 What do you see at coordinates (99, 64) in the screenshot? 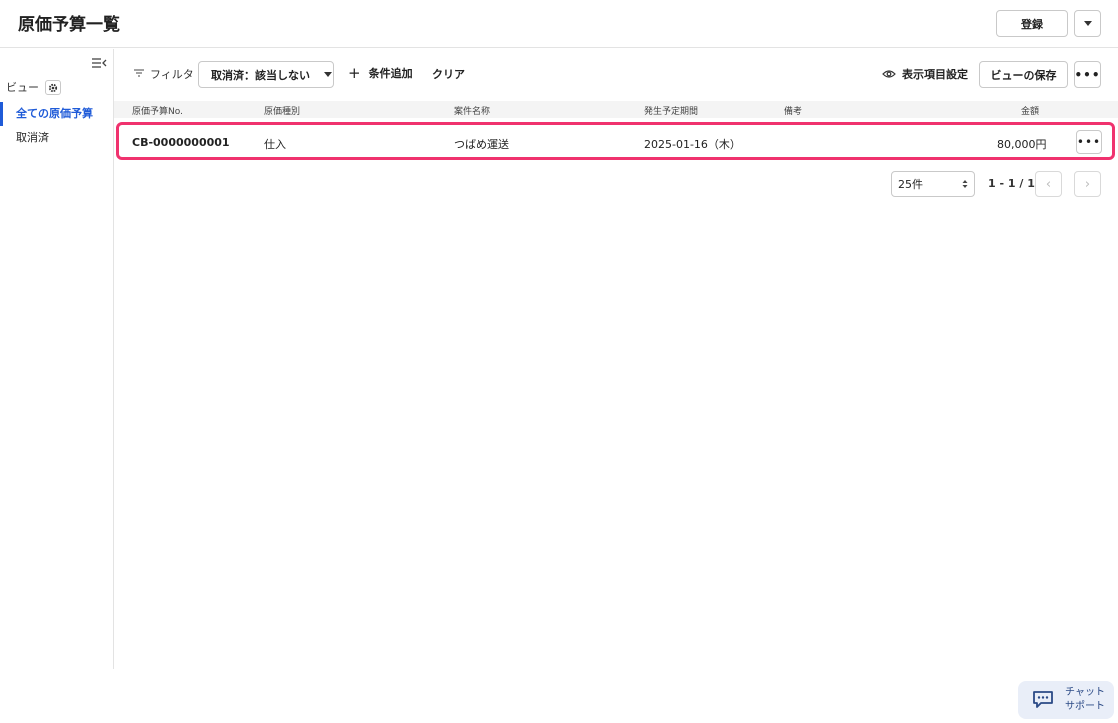
I see `sidebar-collapse-icon` at bounding box center [99, 64].